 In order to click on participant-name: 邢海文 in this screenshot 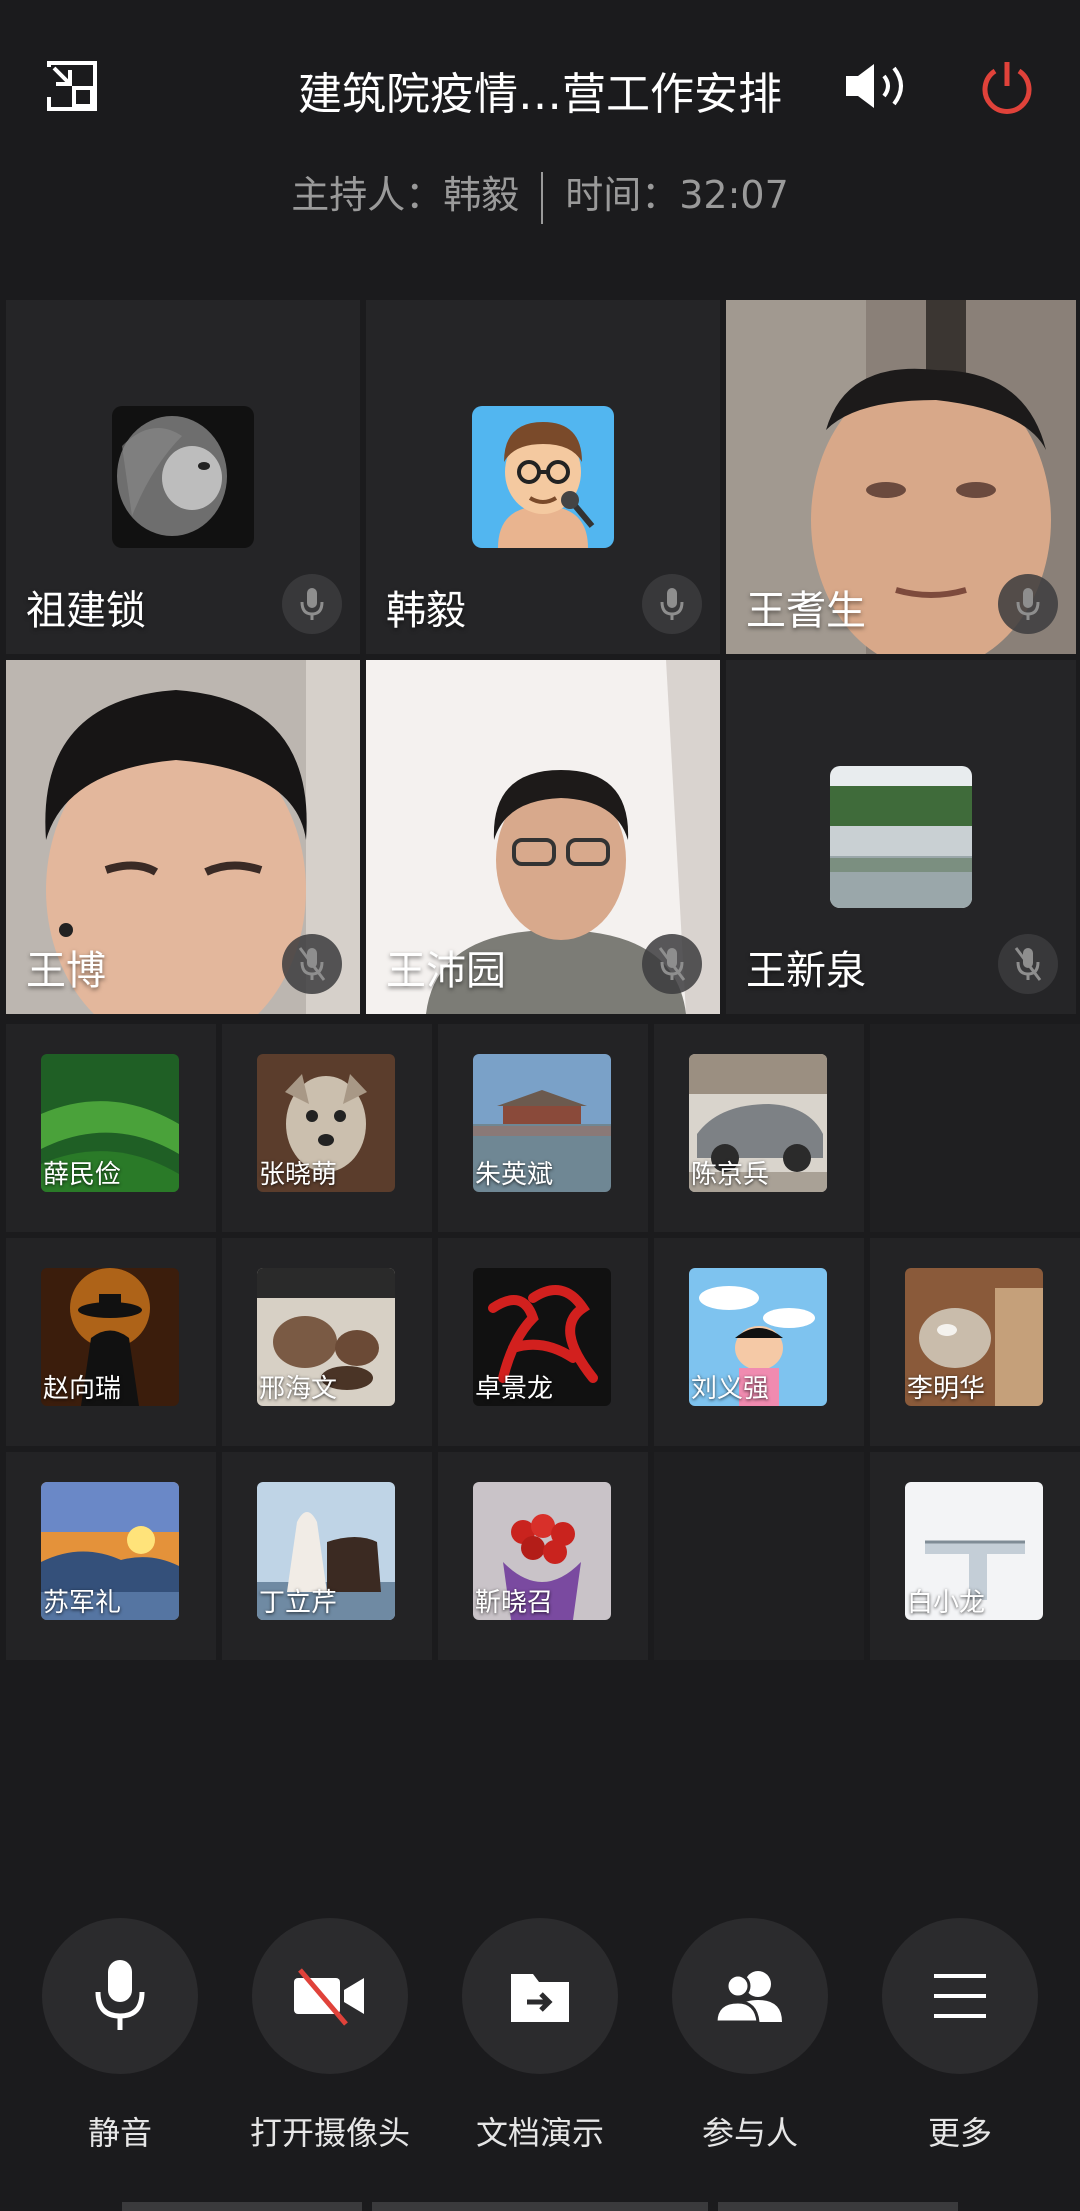, I will do `click(298, 1389)`.